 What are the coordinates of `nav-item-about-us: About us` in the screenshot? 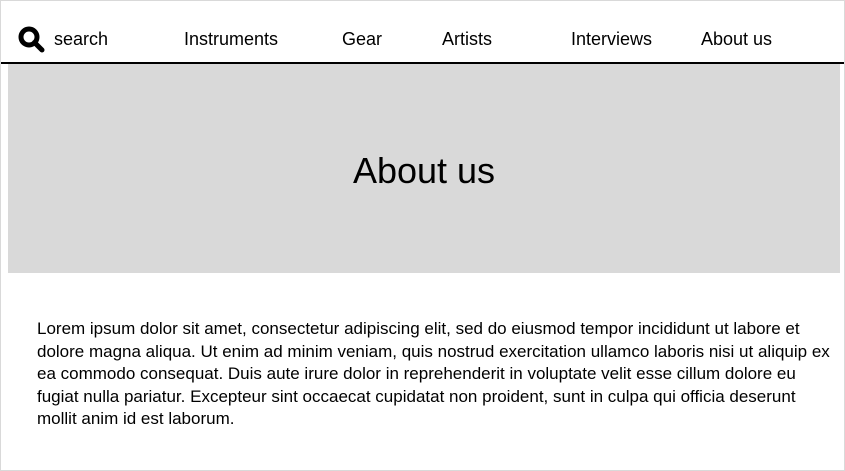 It's located at (736, 39).